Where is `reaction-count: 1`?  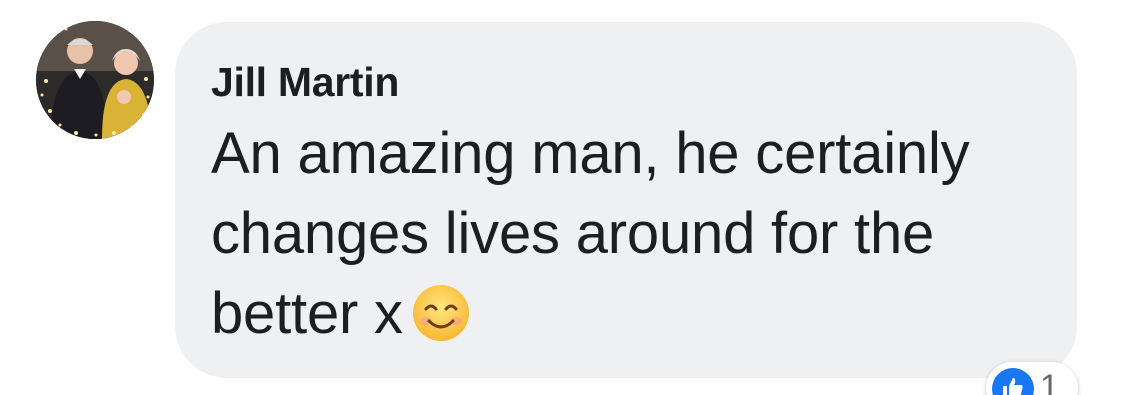
reaction-count: 1 is located at coordinates (1049, 381).